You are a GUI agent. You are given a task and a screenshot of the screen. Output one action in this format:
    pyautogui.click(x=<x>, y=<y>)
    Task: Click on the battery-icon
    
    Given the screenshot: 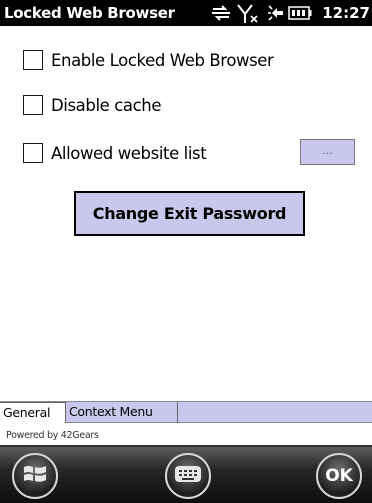 What is the action you would take?
    pyautogui.click(x=300, y=15)
    